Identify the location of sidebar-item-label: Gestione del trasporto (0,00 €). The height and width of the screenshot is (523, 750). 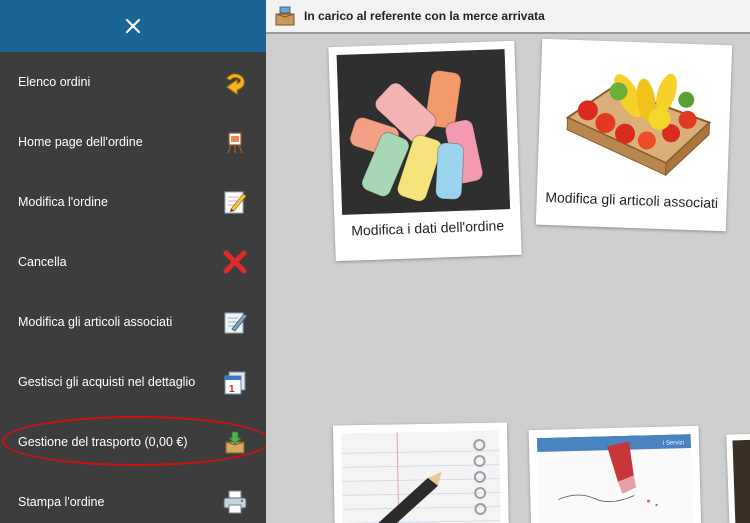
(103, 442).